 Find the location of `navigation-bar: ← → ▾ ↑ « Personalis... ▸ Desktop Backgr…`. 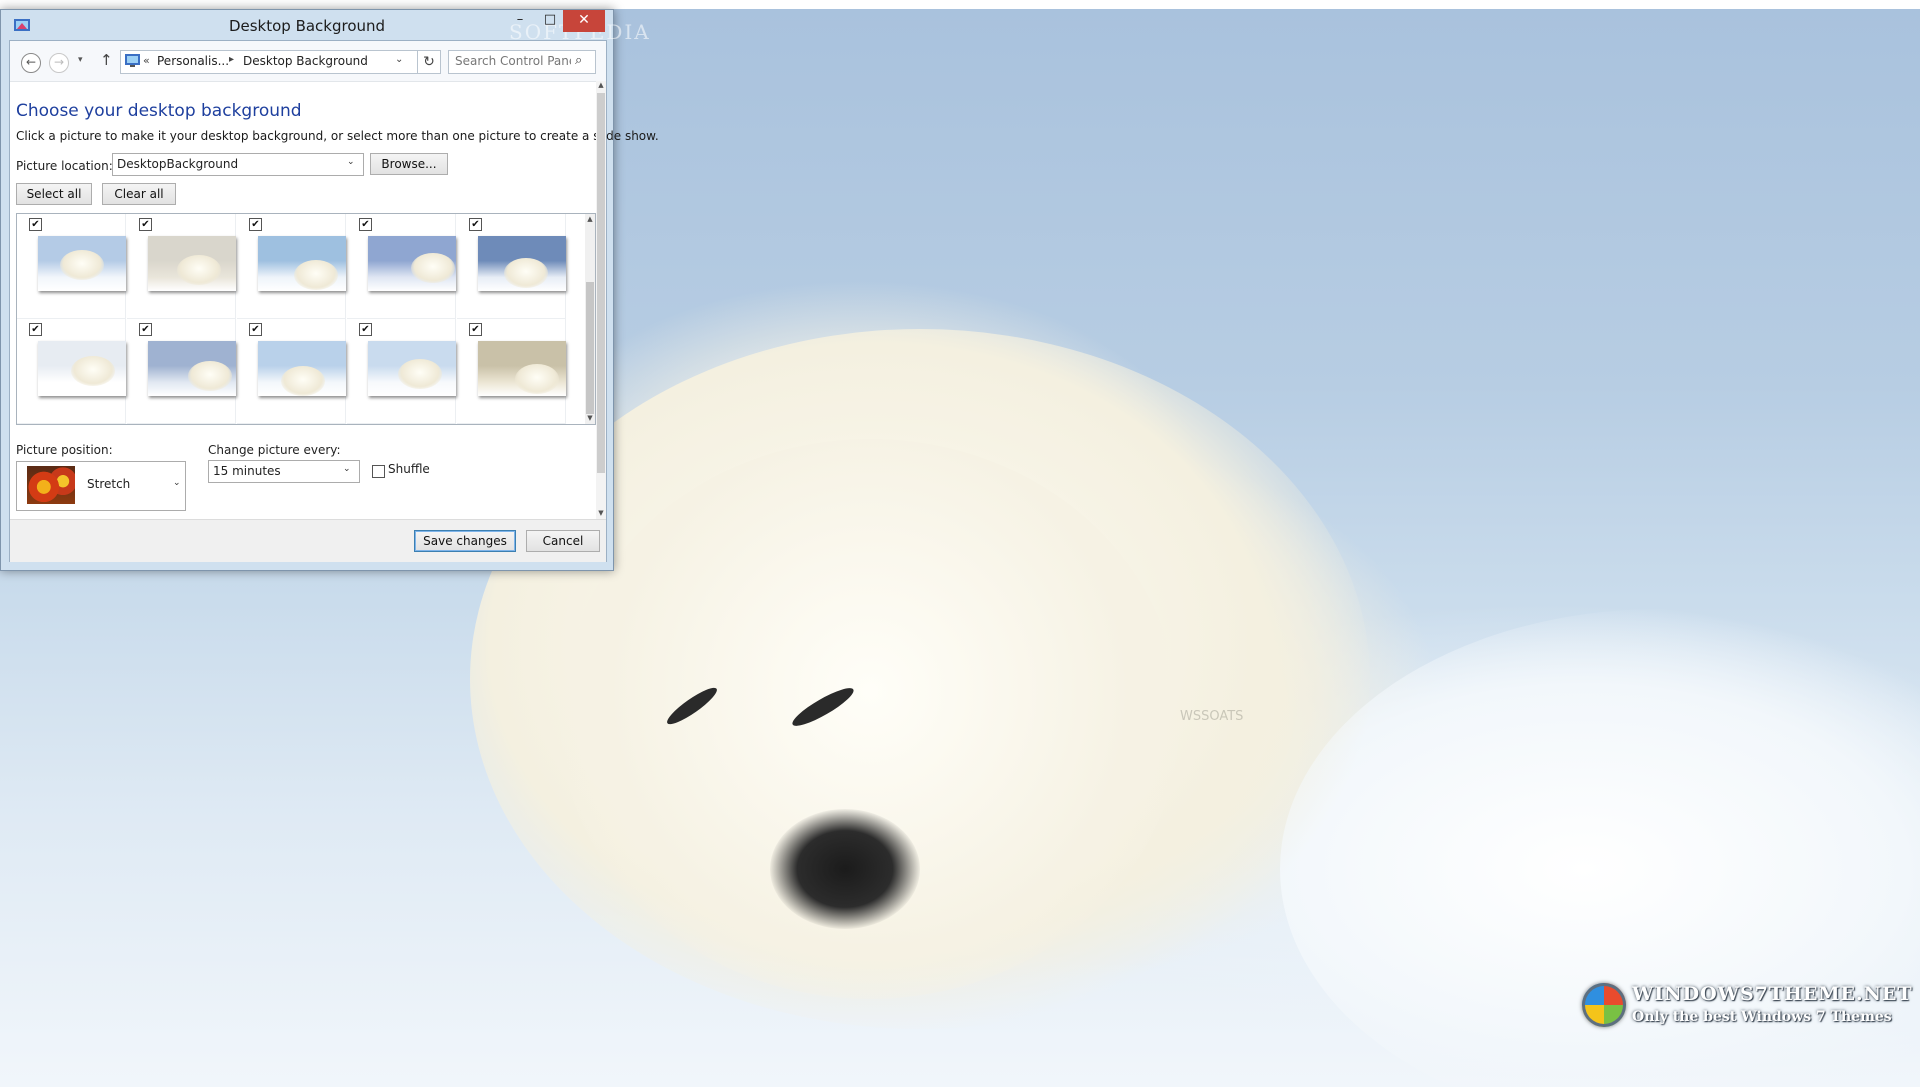

navigation-bar: ← → ▾ ↑ « Personalis... ▸ Desktop Backgr… is located at coordinates (308, 61).